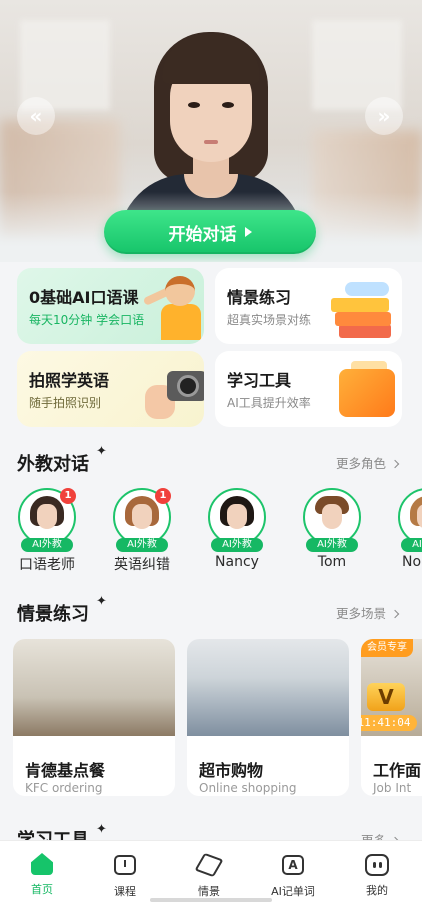 The width and height of the screenshot is (422, 906). Describe the element at coordinates (248, 232) in the screenshot. I see `play-triangle-icon` at that location.